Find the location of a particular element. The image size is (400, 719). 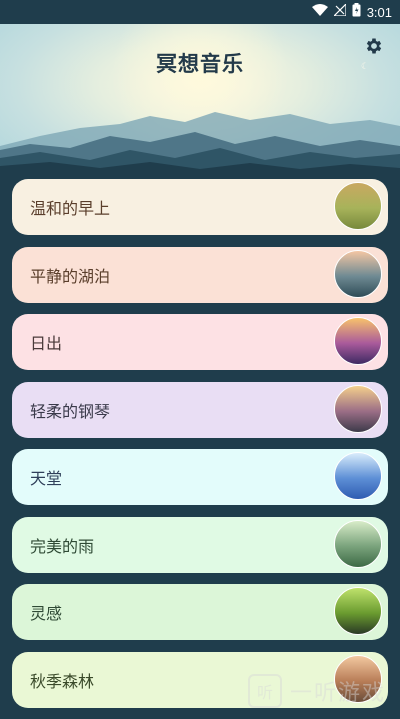

status-time: 3:01 is located at coordinates (379, 12).